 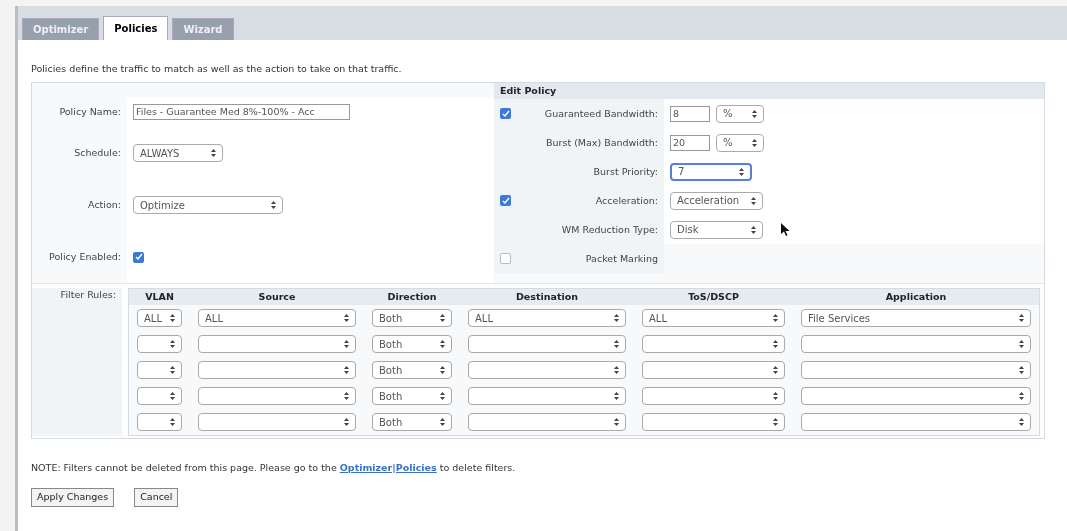 I want to click on dropdown: Acceleration, so click(x=716, y=200).